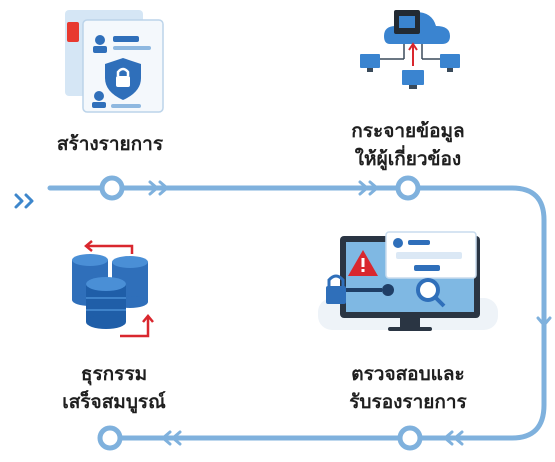  I want to click on step-label-line: รับรองรายการ, so click(408, 402).